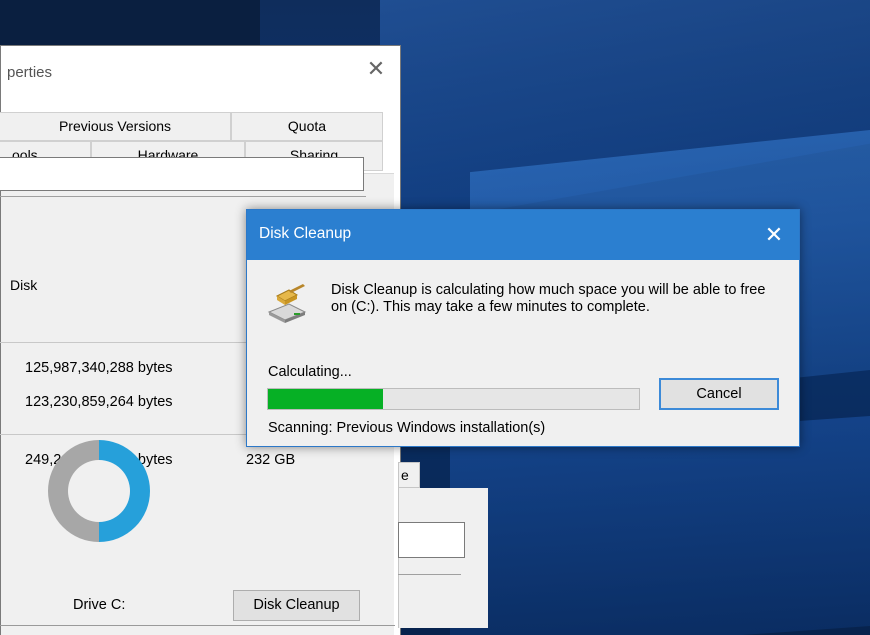  Describe the element at coordinates (99, 605) in the screenshot. I see `drive-label: Drive C:` at that location.